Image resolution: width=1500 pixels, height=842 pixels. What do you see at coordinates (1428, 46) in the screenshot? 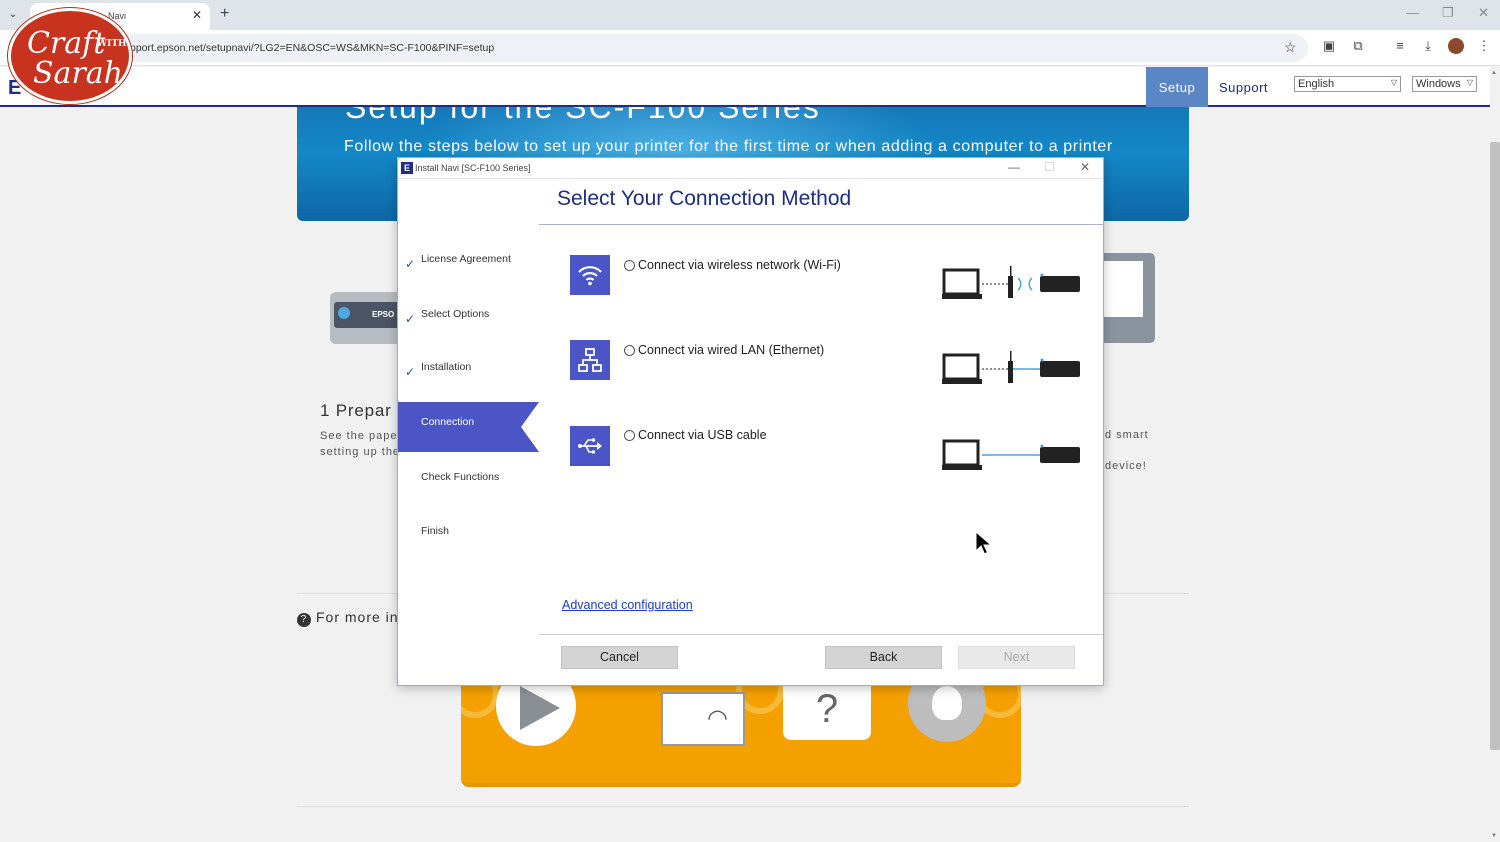
I see `download-icon: ⤓` at bounding box center [1428, 46].